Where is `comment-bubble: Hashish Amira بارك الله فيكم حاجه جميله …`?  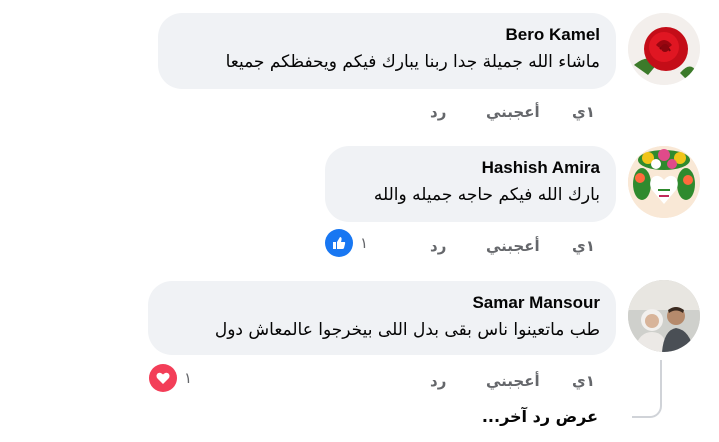
comment-bubble: Hashish Amira بارك الله فيكم حاجه جميله … is located at coordinates (470, 184).